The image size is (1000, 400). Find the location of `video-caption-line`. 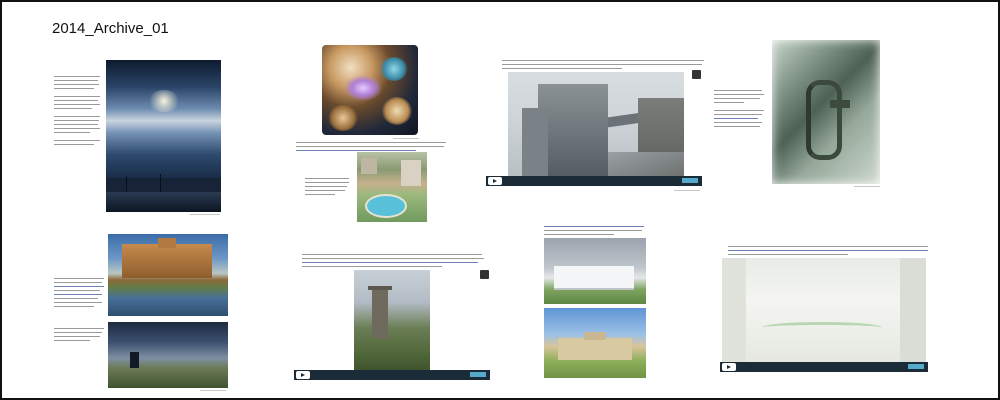

video-caption-line is located at coordinates (687, 190).